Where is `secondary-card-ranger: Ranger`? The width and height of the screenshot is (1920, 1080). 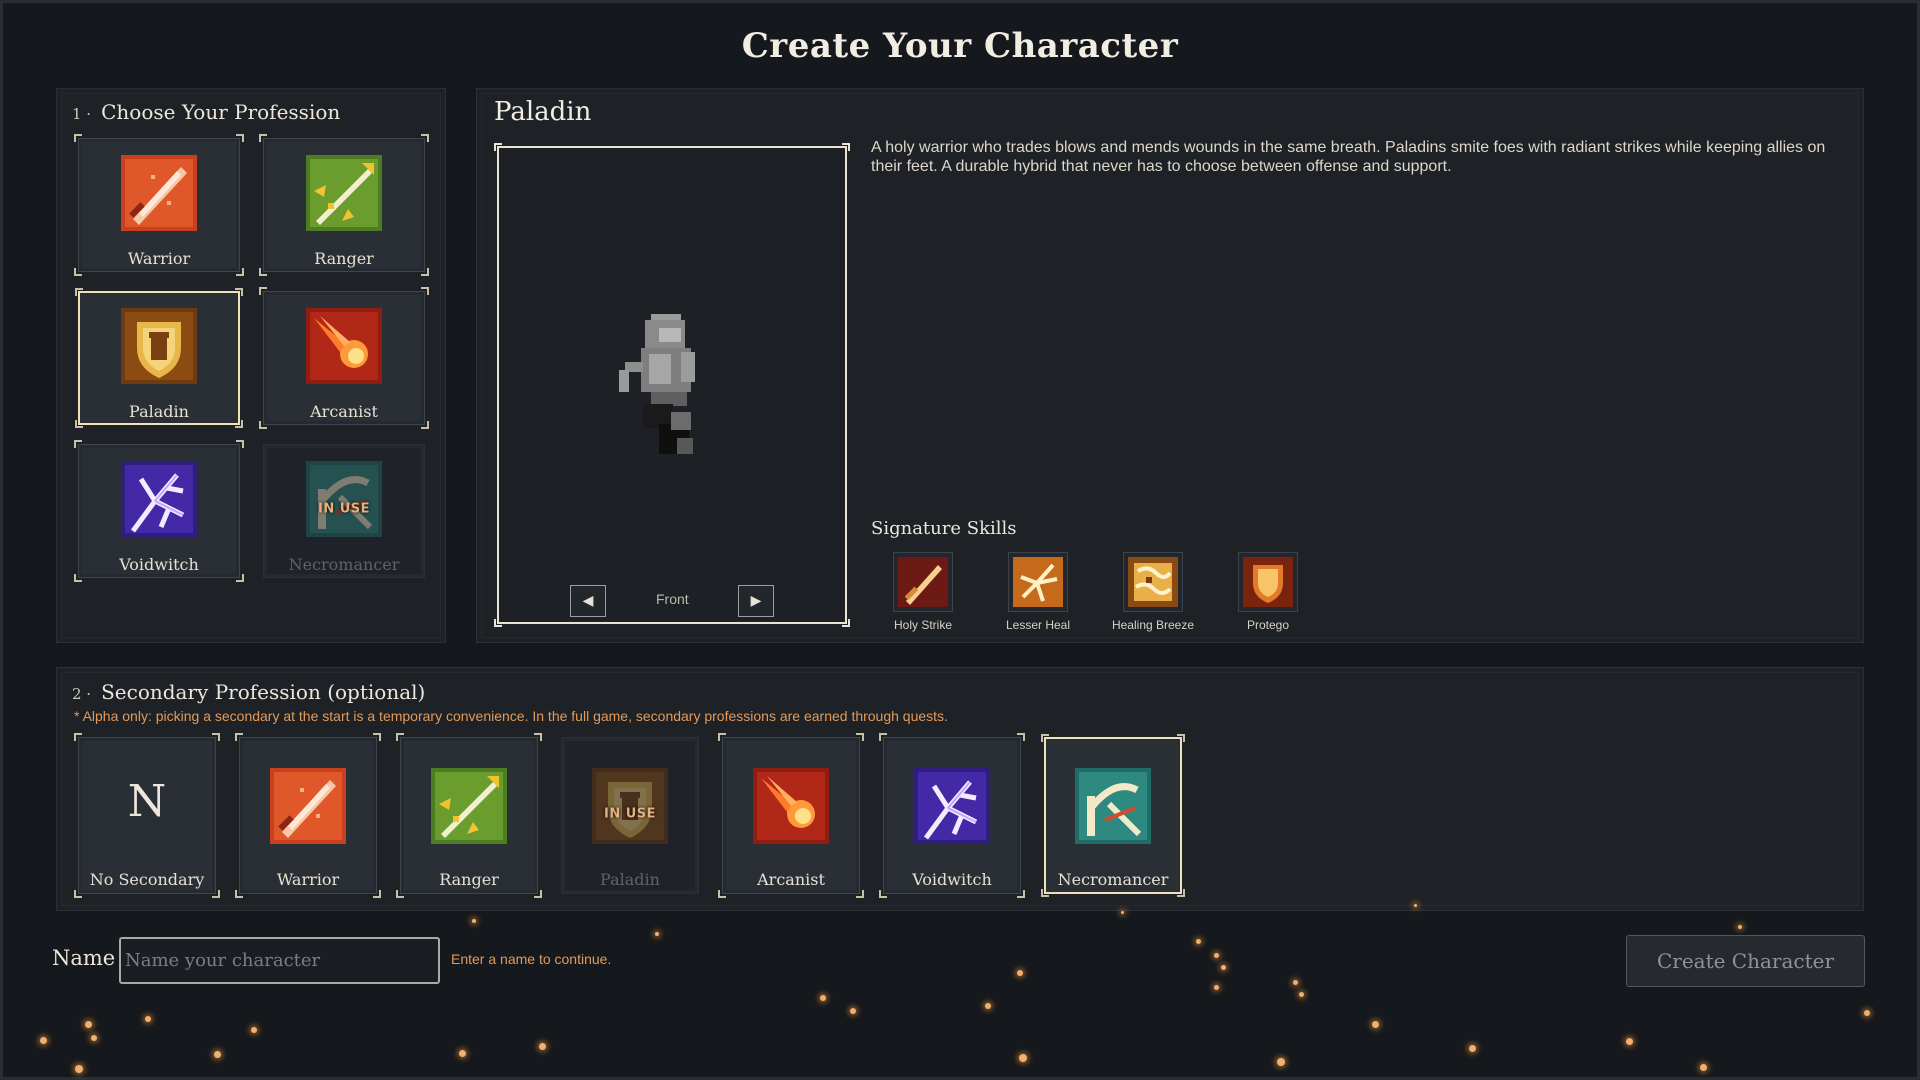
secondary-card-ranger: Ranger is located at coordinates (469, 815).